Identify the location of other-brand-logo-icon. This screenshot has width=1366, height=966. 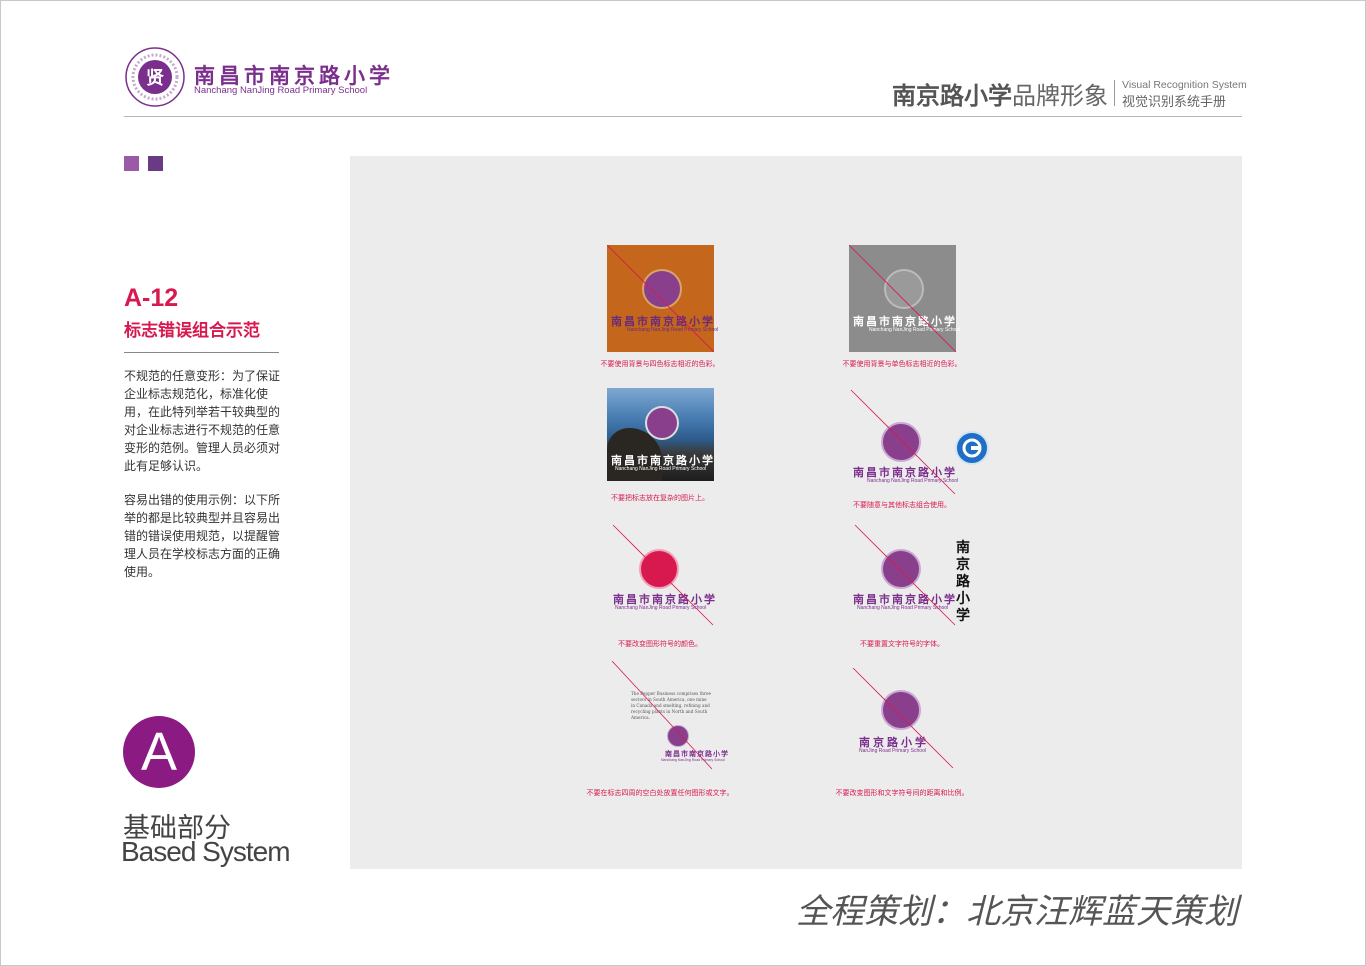
(972, 448).